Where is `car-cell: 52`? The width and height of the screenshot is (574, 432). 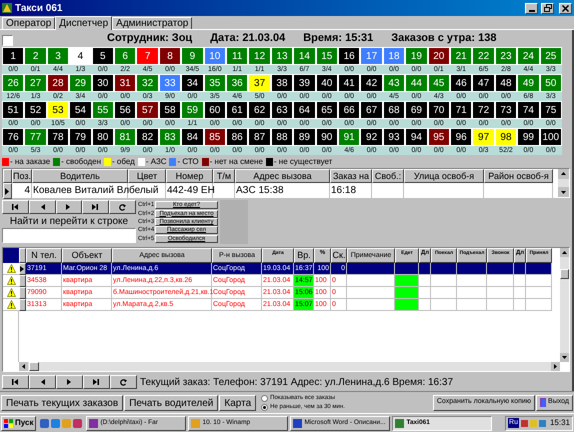
car-cell: 52 is located at coordinates (35, 110).